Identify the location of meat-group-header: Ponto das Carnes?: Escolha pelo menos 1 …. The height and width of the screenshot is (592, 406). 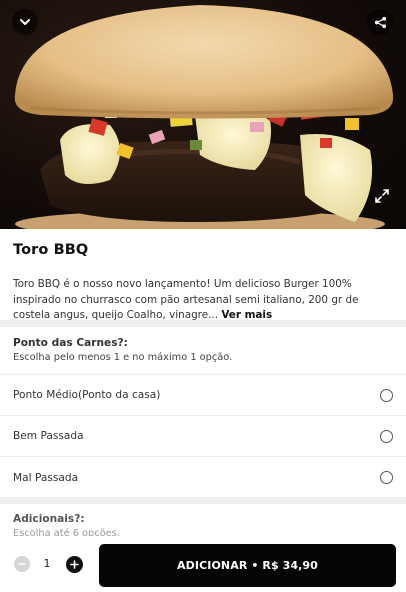
(203, 351).